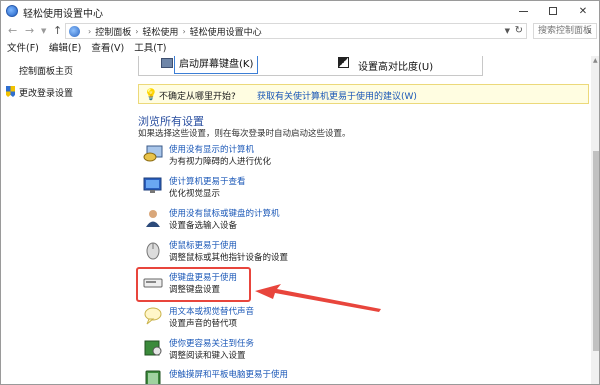 The height and width of the screenshot is (385, 600). Describe the element at coordinates (293, 375) in the screenshot. I see `setting-item-touch-tablet: 使触摸屏和平板电脑更易于使用` at that location.